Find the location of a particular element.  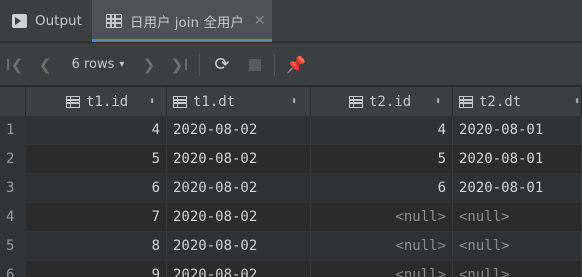

row-number: 5 is located at coordinates (13, 246).